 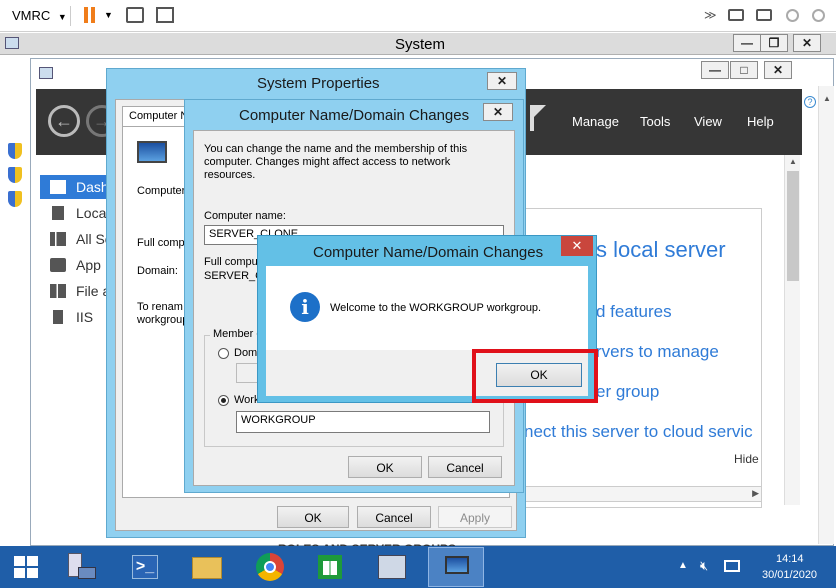 I want to click on powershell-icon: >_, so click(x=146, y=568).